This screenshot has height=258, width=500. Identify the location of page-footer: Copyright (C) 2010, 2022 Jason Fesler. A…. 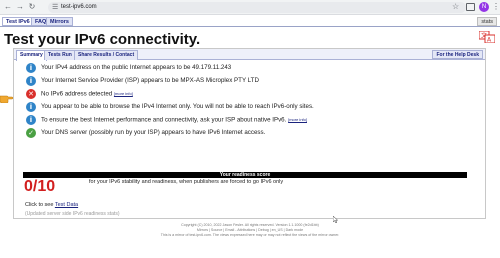
(250, 230).